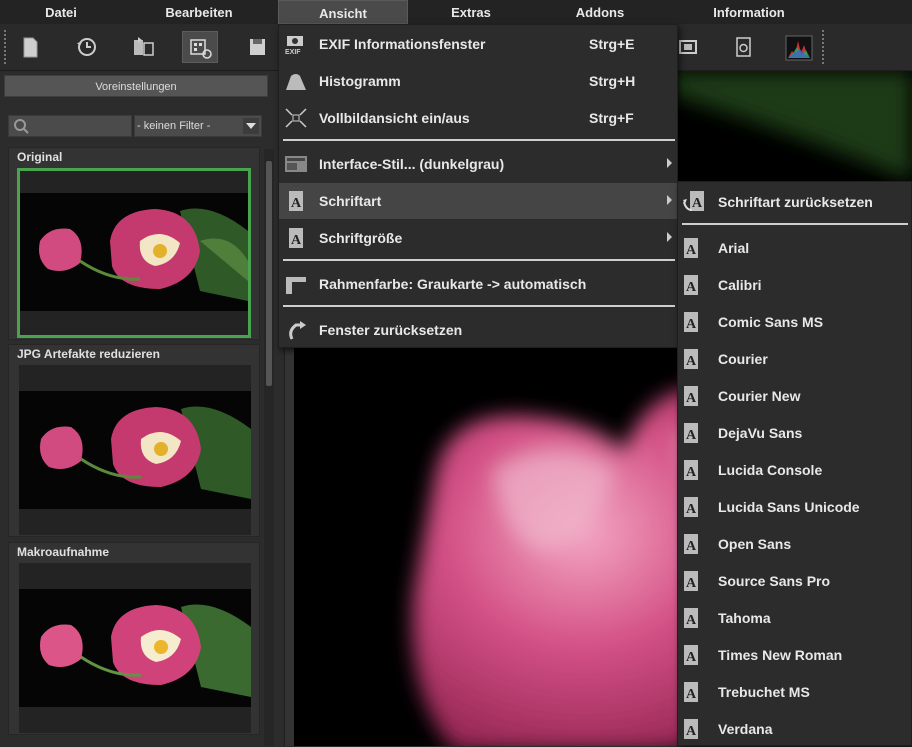  Describe the element at coordinates (251, 126) in the screenshot. I see `chevron-down-icon` at that location.